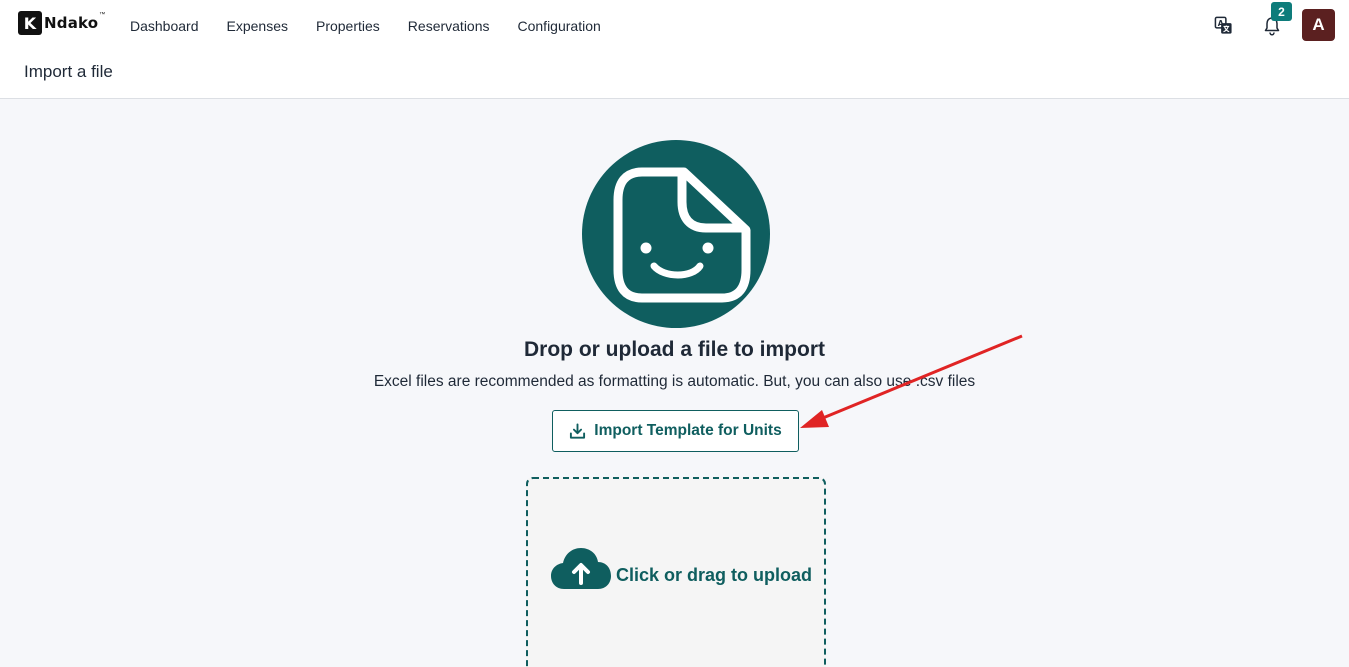 The width and height of the screenshot is (1349, 667). Describe the element at coordinates (714, 574) in the screenshot. I see `dropzone-label: Click or drag to upload` at that location.